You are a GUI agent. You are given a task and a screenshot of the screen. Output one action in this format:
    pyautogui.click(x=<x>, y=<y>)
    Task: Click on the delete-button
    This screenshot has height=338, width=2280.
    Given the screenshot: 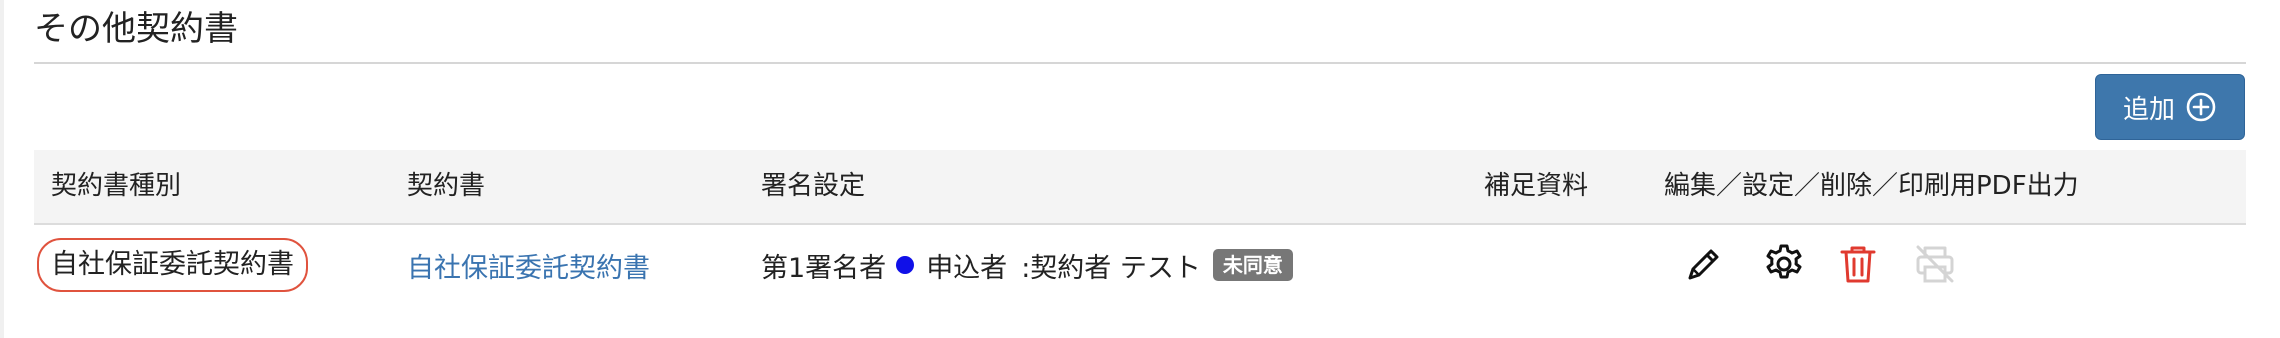 What is the action you would take?
    pyautogui.click(x=1858, y=266)
    